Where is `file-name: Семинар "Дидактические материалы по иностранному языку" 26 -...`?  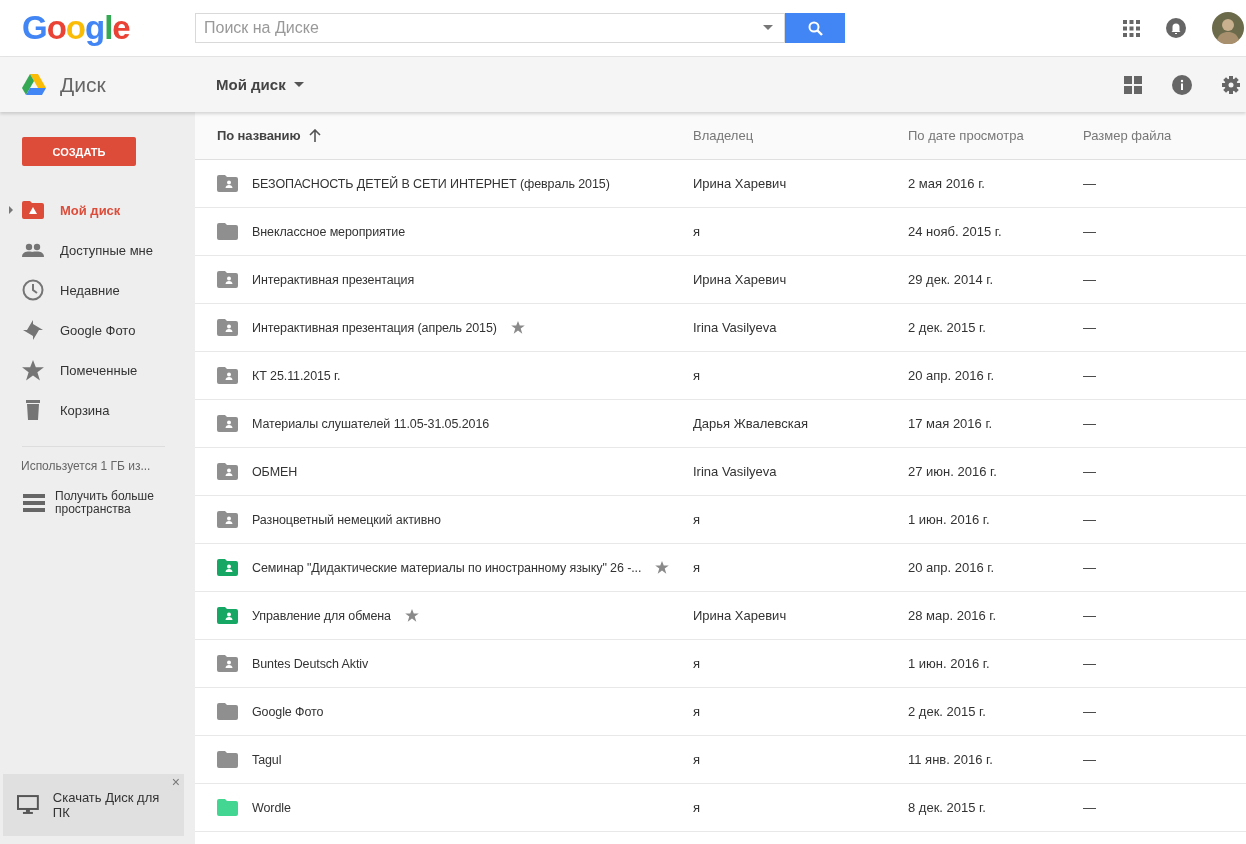
file-name: Семинар "Дидактические материалы по иностранному языку" 26 -... is located at coordinates (447, 567).